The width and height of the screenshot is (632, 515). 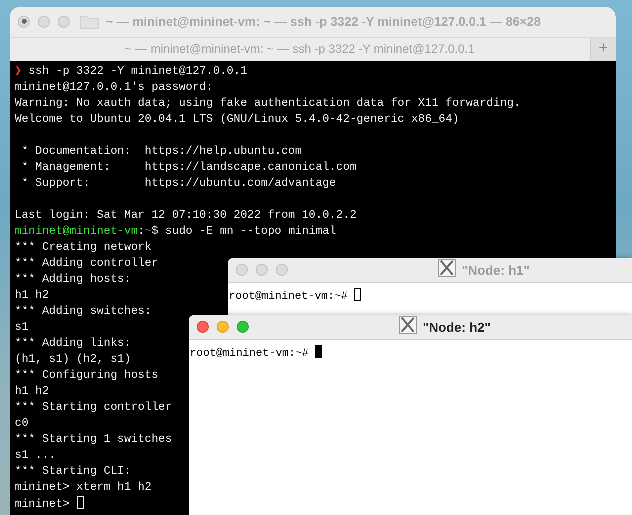 What do you see at coordinates (76, 232) in the screenshot?
I see `prompt-user-host: mininet@mininet-vm` at bounding box center [76, 232].